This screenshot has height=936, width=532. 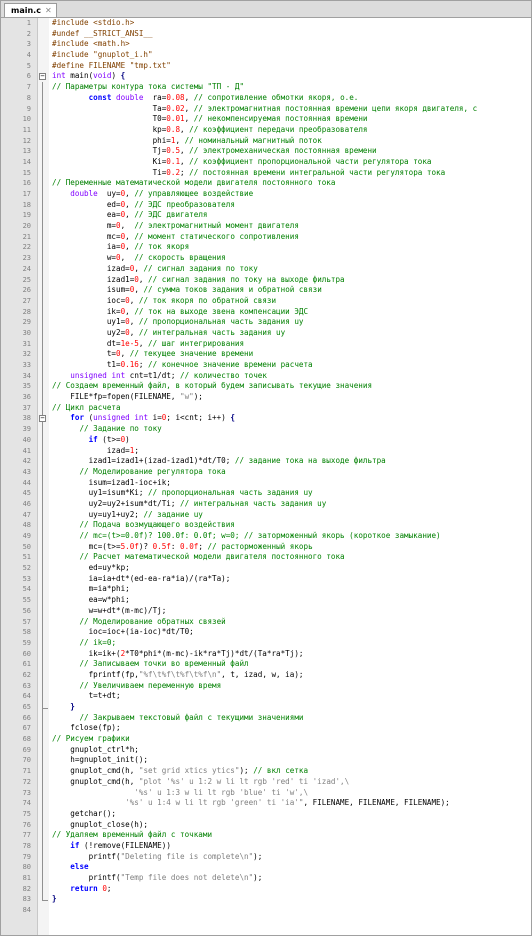 I want to click on code-line: 3 #include <math.h>, so click(x=266, y=44).